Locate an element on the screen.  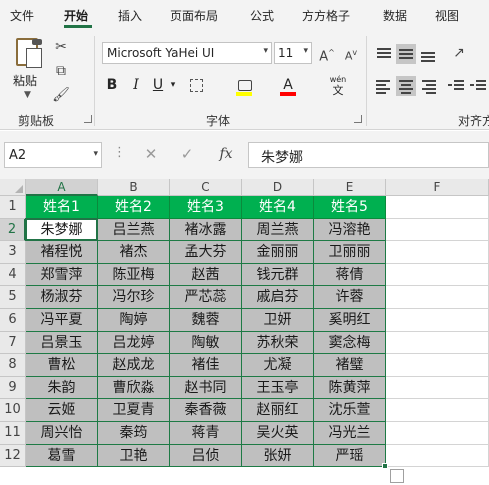
cell-b11: 秦筠 is located at coordinates (134, 433).